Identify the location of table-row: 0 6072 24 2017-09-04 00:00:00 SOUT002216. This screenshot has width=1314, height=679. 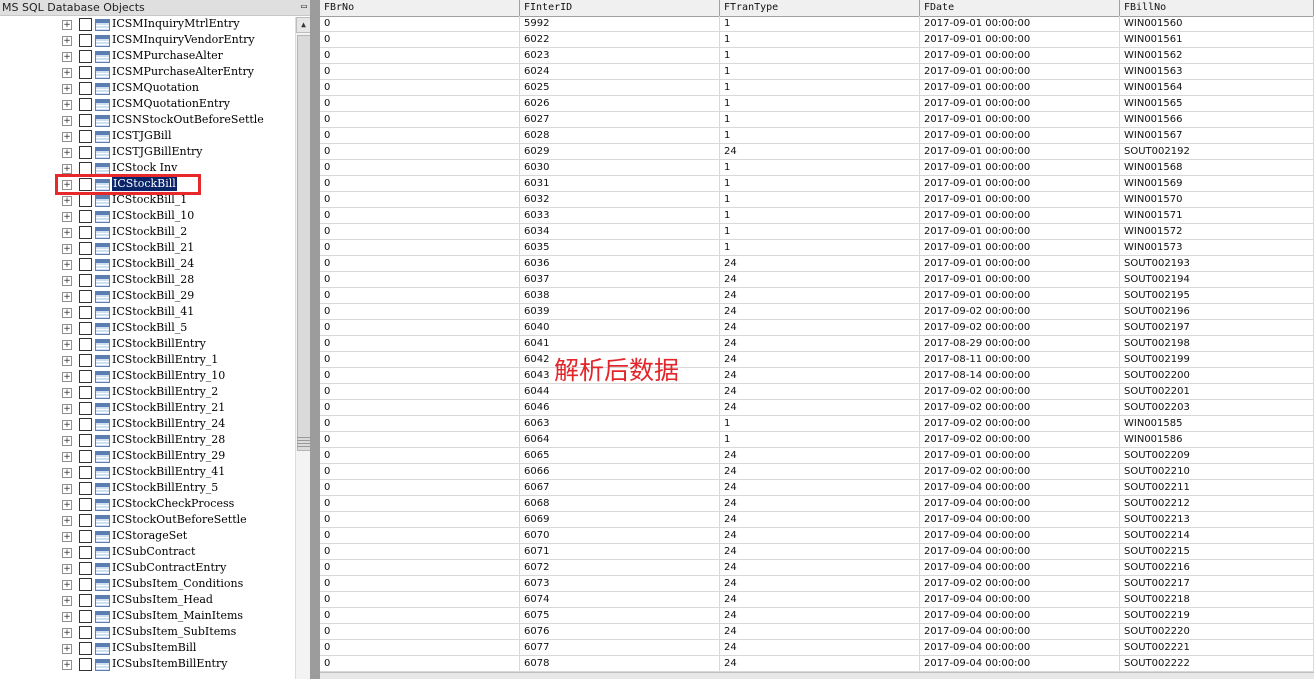
(817, 568).